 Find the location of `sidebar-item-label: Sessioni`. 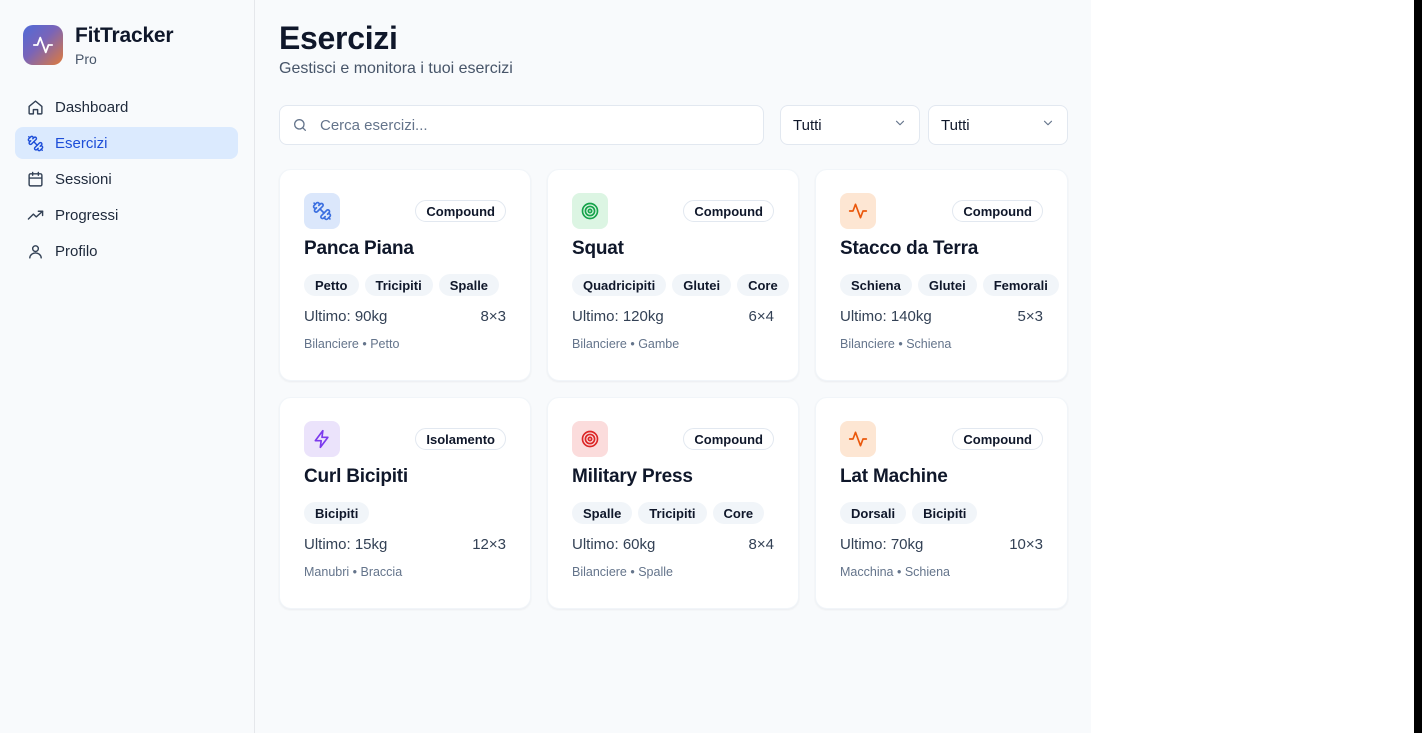

sidebar-item-label: Sessioni is located at coordinates (83, 179).